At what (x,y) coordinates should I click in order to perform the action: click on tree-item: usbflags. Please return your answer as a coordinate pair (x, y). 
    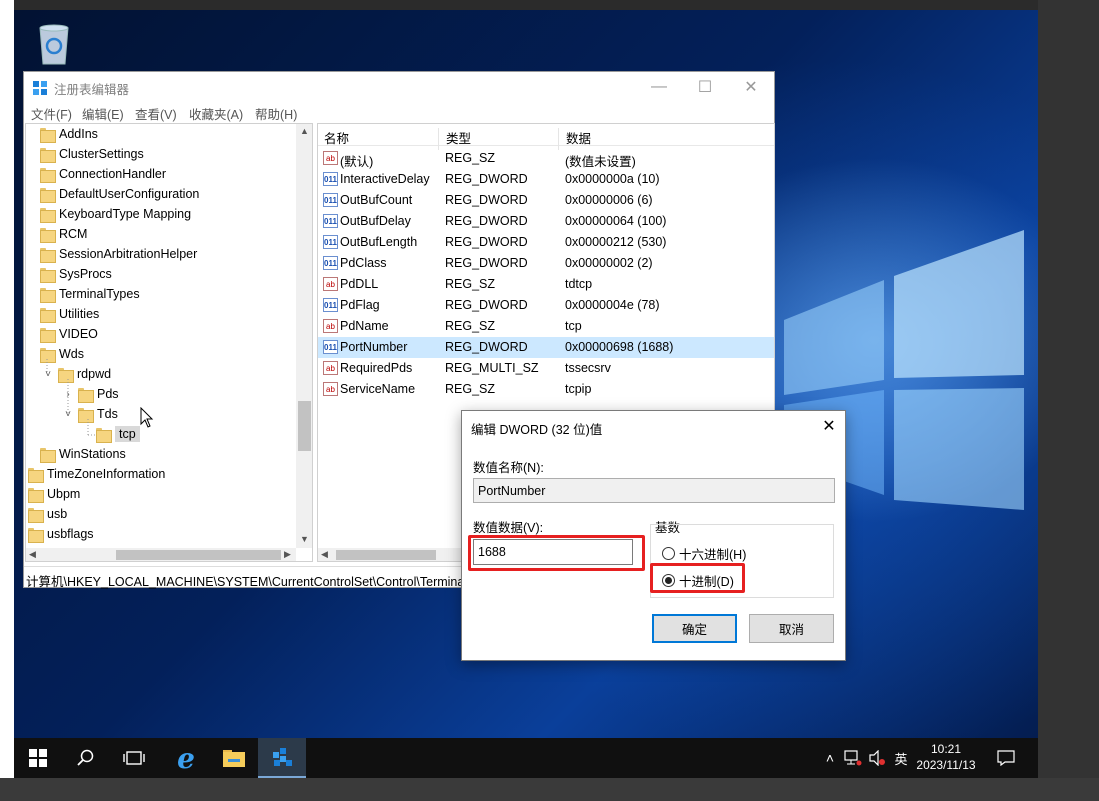
    Looking at the image, I should click on (61, 534).